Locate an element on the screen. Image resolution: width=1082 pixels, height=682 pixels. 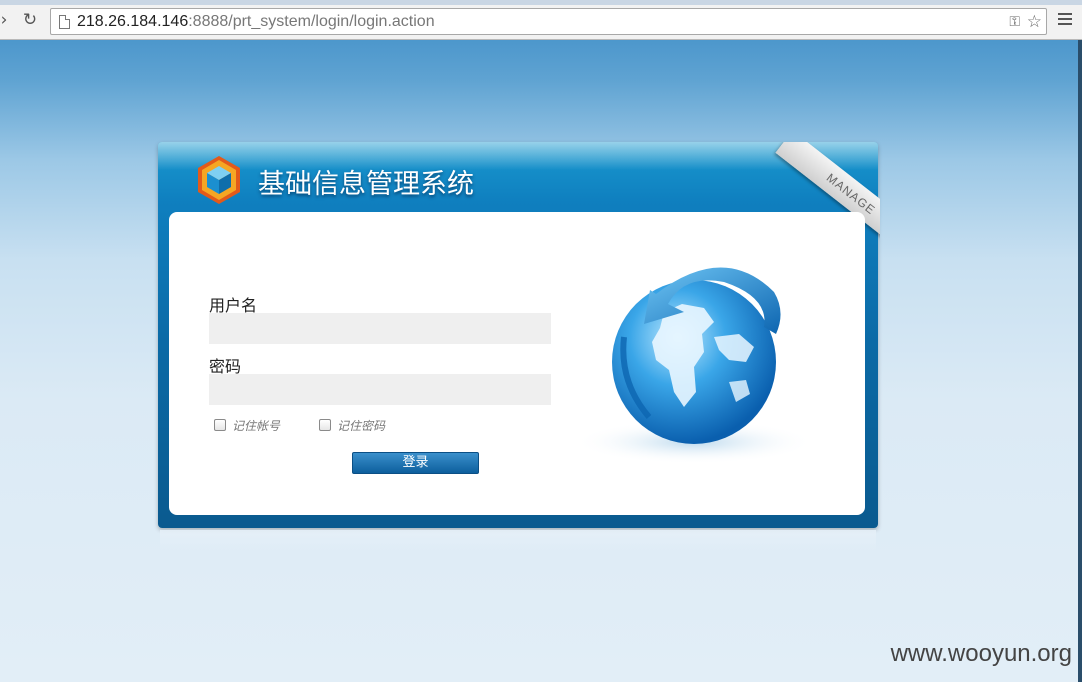
tab-strip is located at coordinates (541, 2).